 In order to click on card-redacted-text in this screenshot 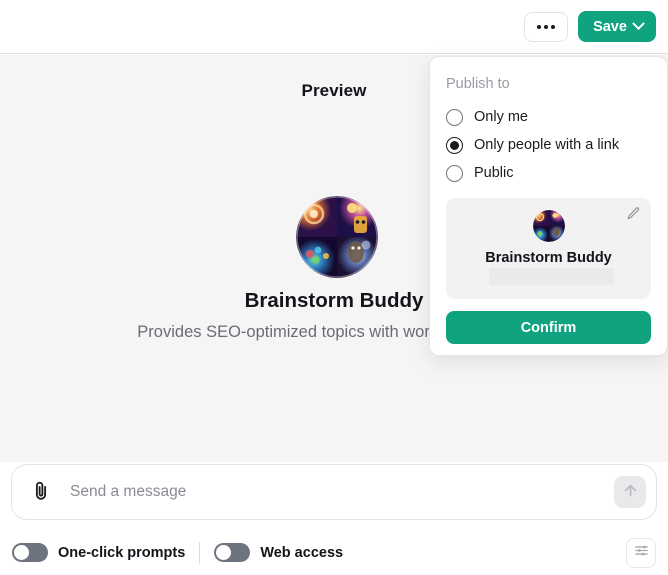, I will do `click(551, 276)`.